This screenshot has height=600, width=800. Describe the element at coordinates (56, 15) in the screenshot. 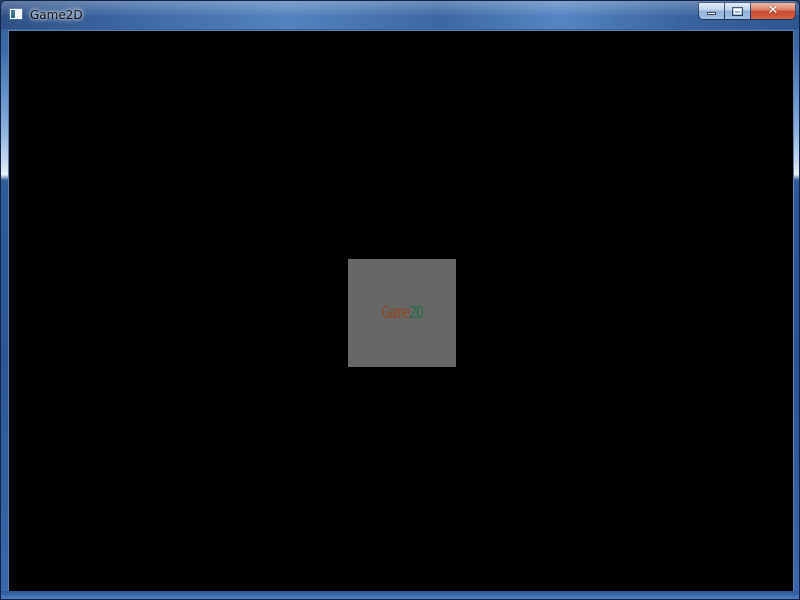

I see `window-title: Game2D` at that location.